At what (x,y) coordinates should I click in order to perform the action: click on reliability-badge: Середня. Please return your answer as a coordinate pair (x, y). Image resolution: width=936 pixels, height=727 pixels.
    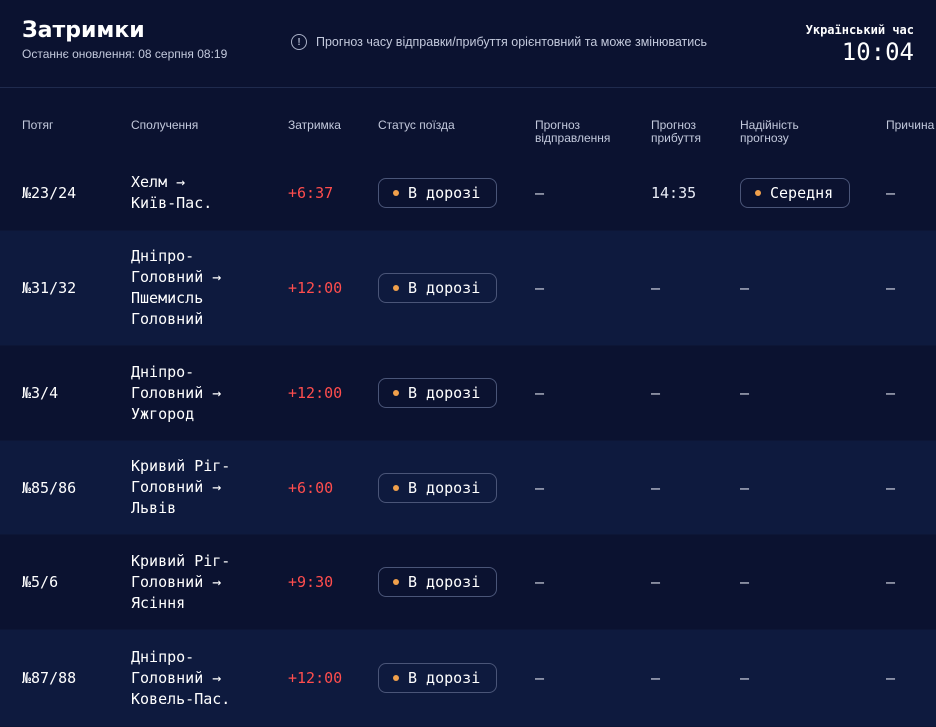
    Looking at the image, I should click on (795, 192).